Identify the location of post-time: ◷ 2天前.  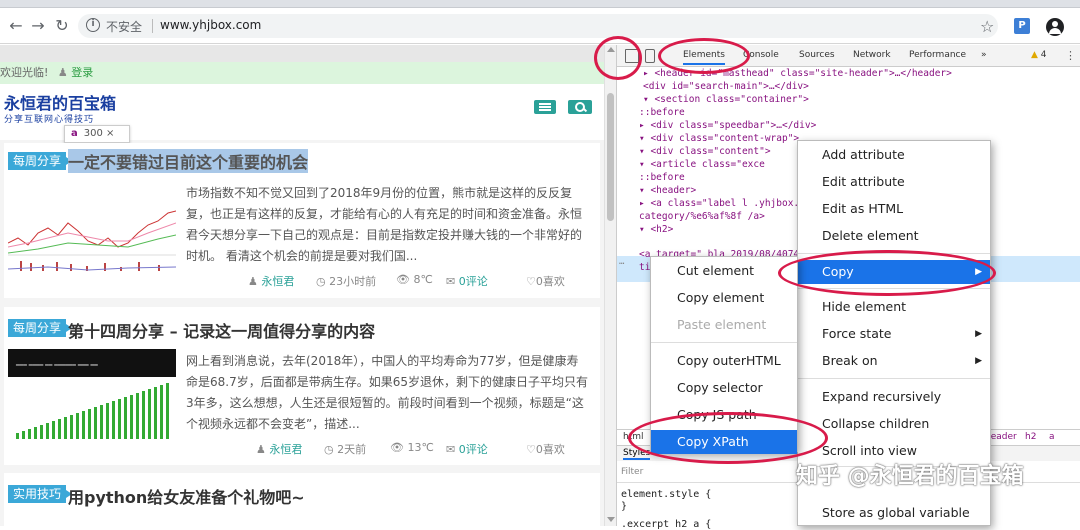
(345, 449).